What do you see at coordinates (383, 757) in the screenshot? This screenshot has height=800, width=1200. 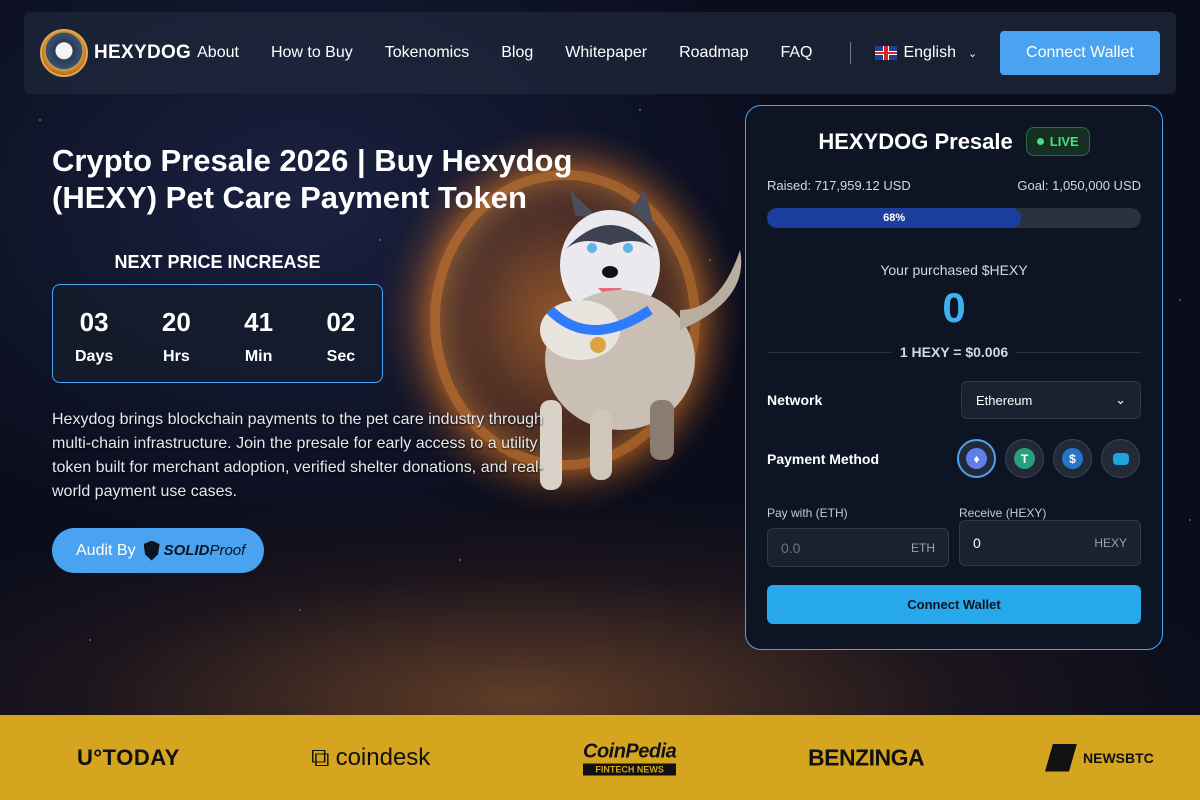 I see `coindesk-text: coindesk` at bounding box center [383, 757].